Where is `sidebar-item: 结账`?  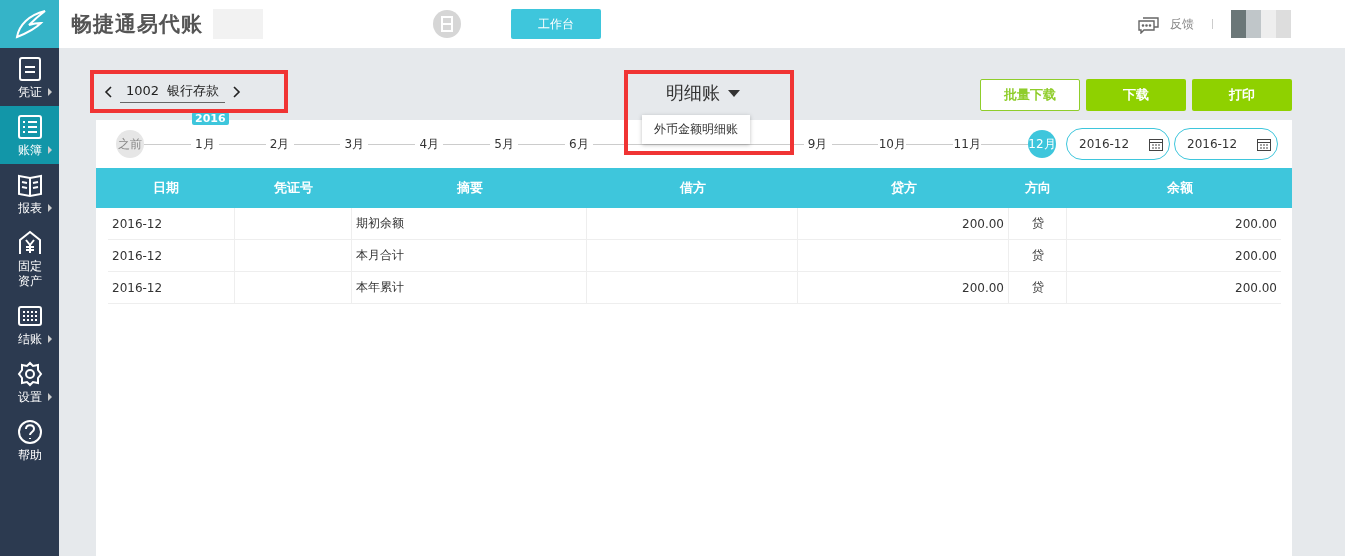
sidebar-item: 结账 is located at coordinates (29, 324).